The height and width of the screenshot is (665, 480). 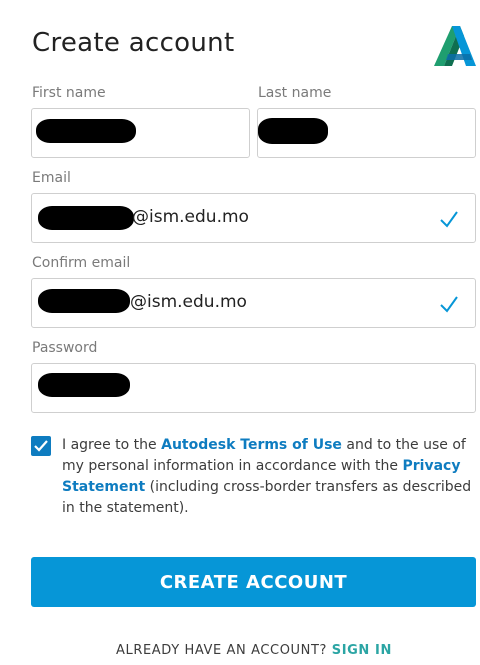 I want to click on terms-checkbox, so click(x=41, y=446).